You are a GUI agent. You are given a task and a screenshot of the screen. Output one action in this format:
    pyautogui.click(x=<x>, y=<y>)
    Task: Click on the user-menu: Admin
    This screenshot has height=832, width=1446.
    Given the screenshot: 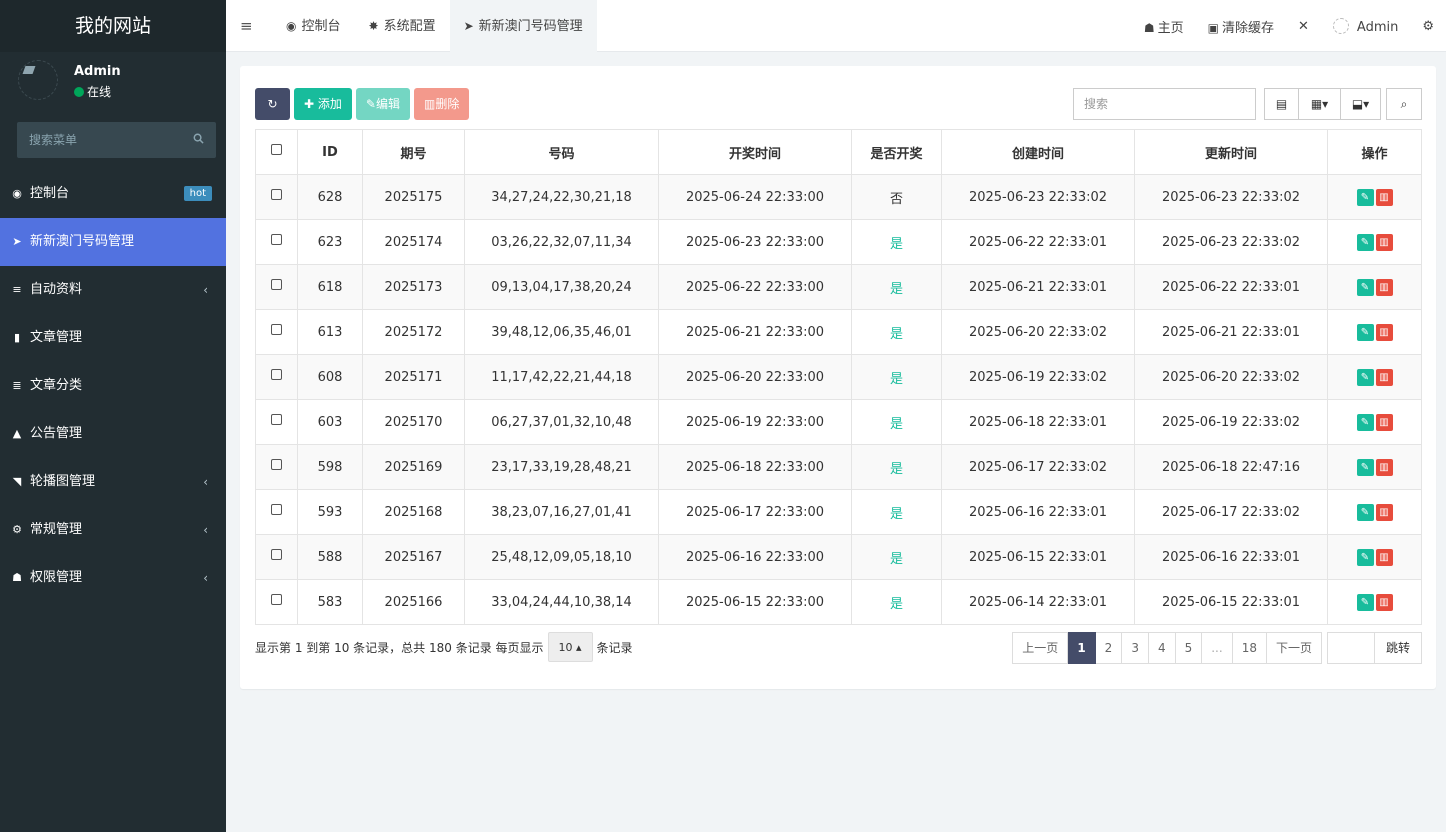 What is the action you would take?
    pyautogui.click(x=1365, y=26)
    